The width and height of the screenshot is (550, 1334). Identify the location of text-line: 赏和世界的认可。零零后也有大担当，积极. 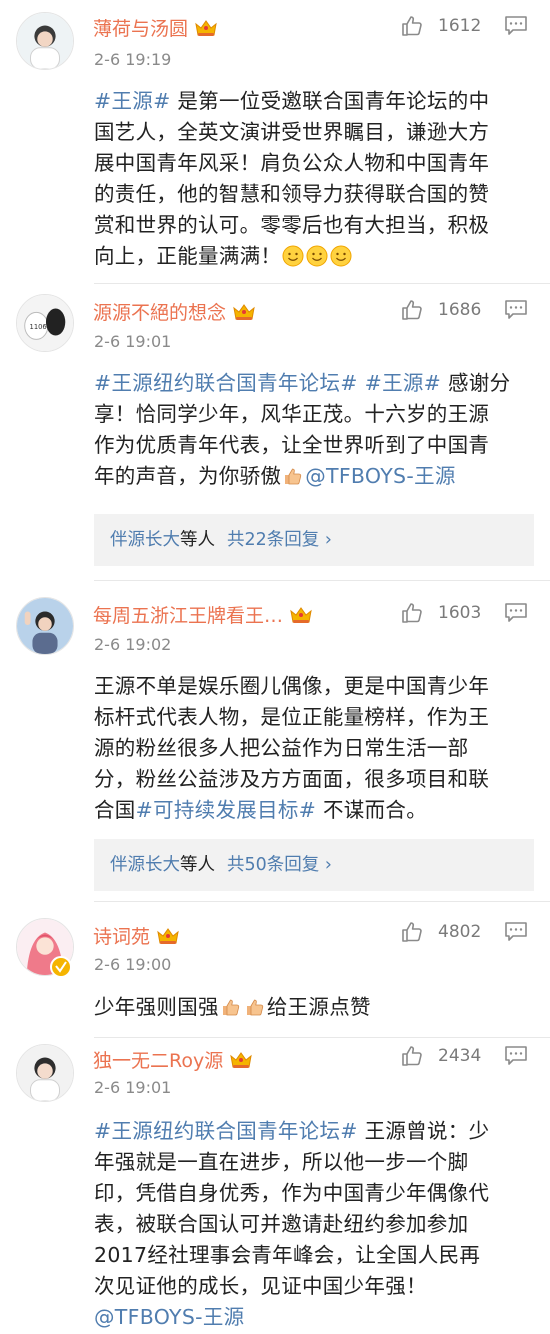
(292, 225).